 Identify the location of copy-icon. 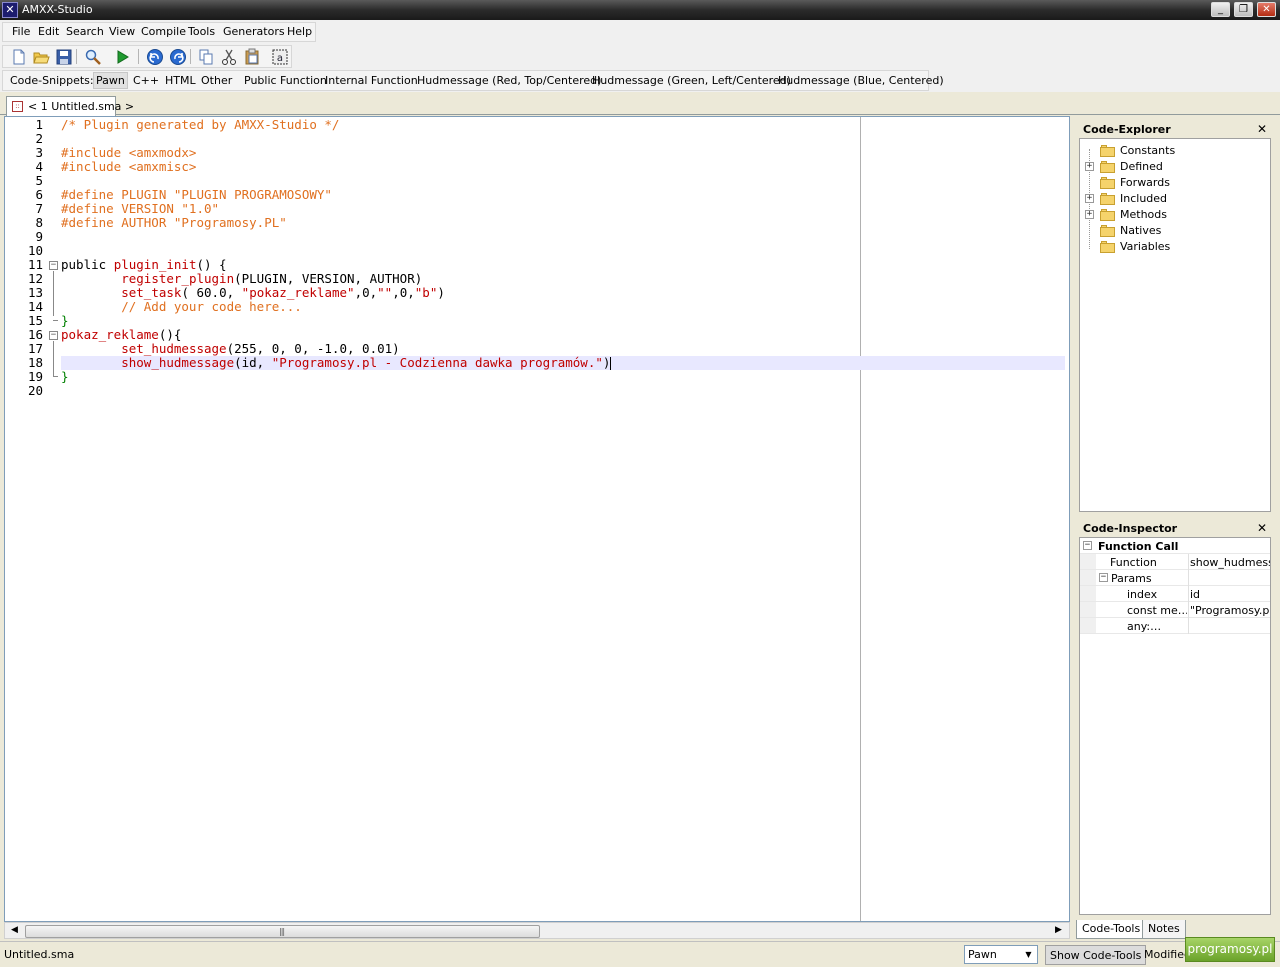
(206, 57).